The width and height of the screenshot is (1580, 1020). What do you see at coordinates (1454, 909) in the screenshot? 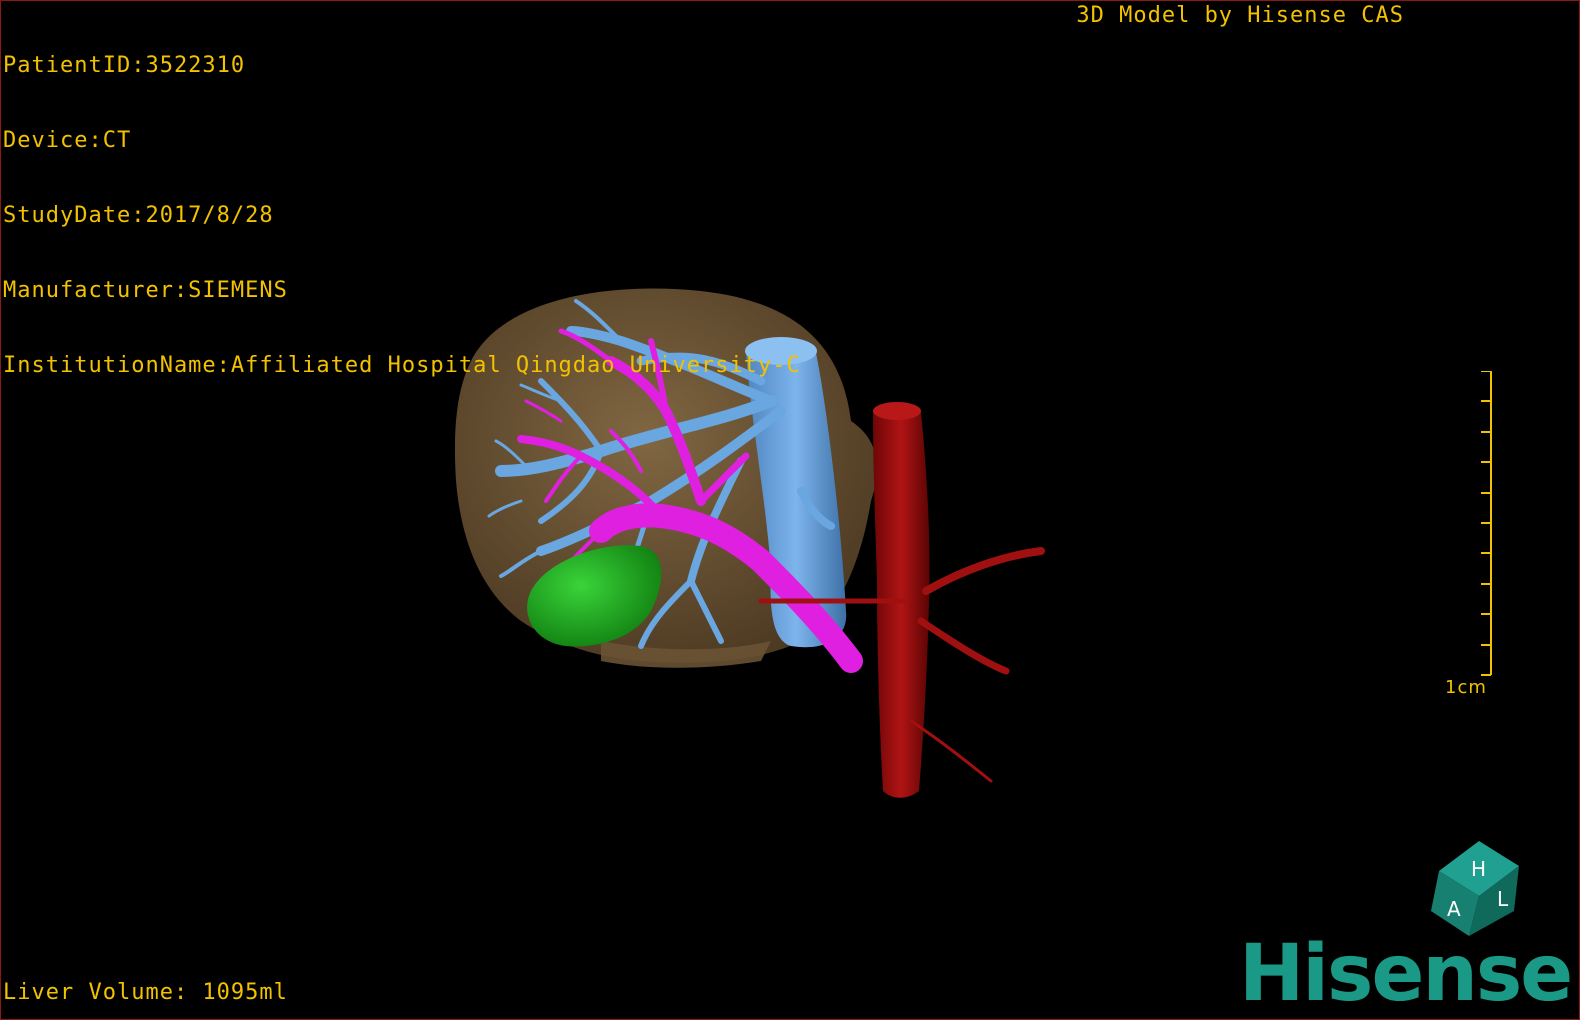
I see `cube-label-a: A` at bounding box center [1454, 909].